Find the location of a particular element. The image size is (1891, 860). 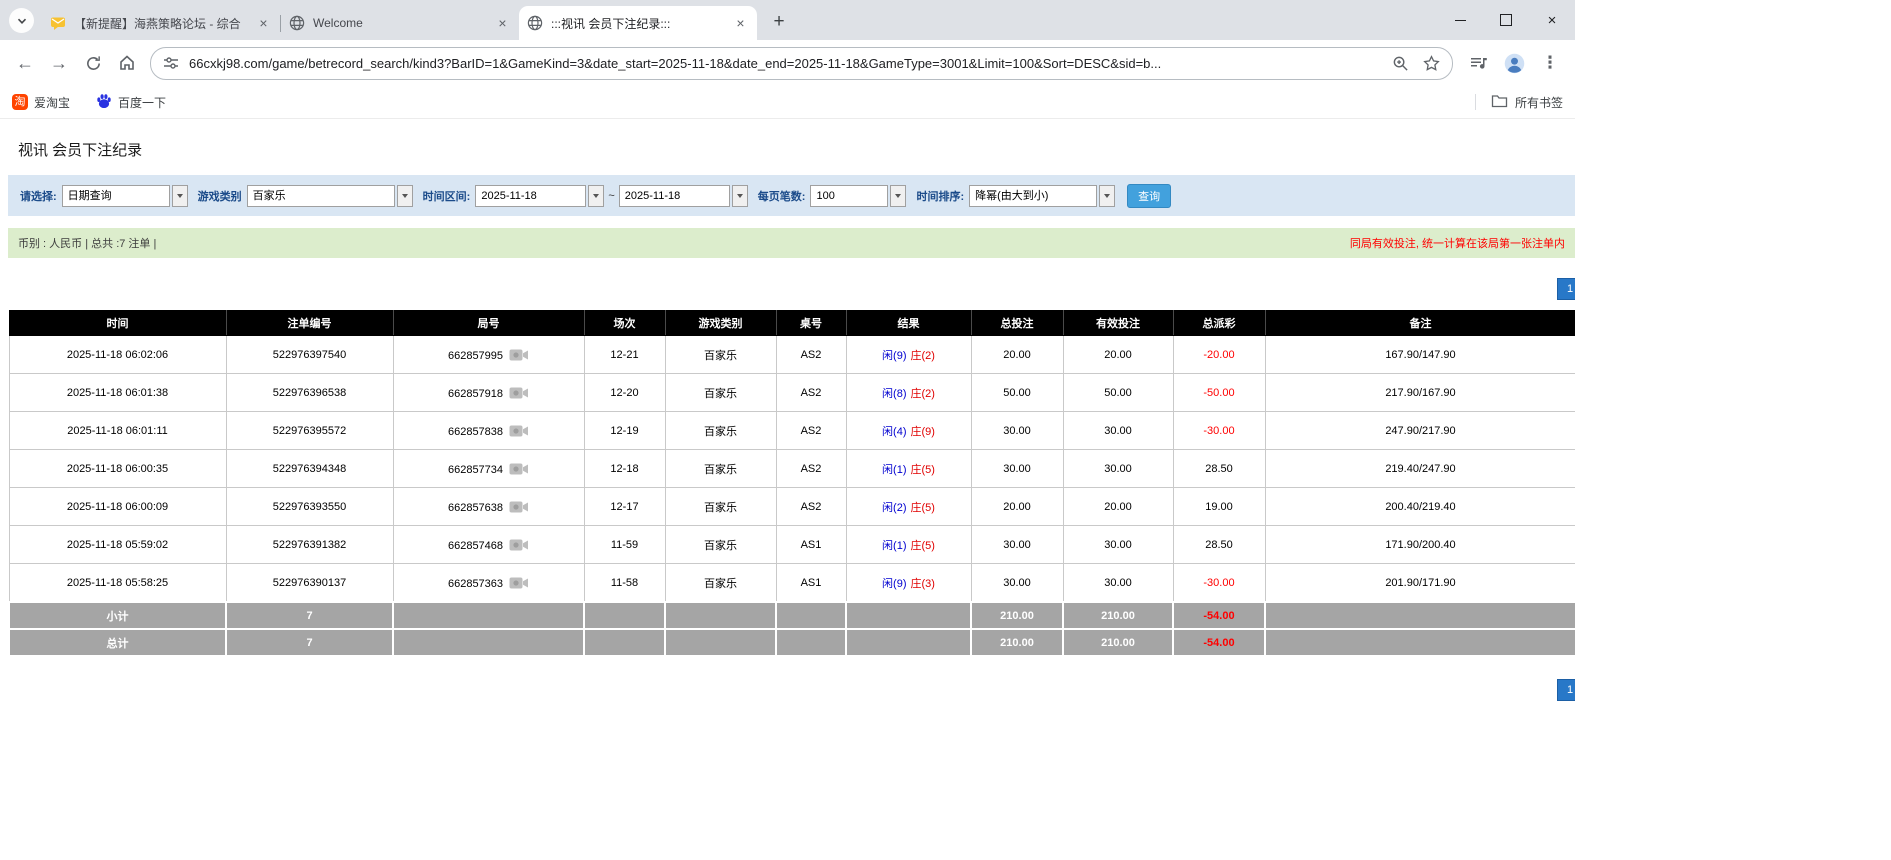

refresh-button is located at coordinates (93, 63).